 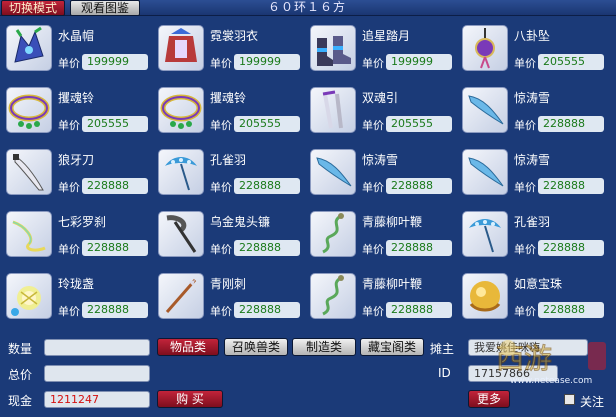 I want to click on tab-view-catalog: 观看图鉴, so click(x=105, y=8).